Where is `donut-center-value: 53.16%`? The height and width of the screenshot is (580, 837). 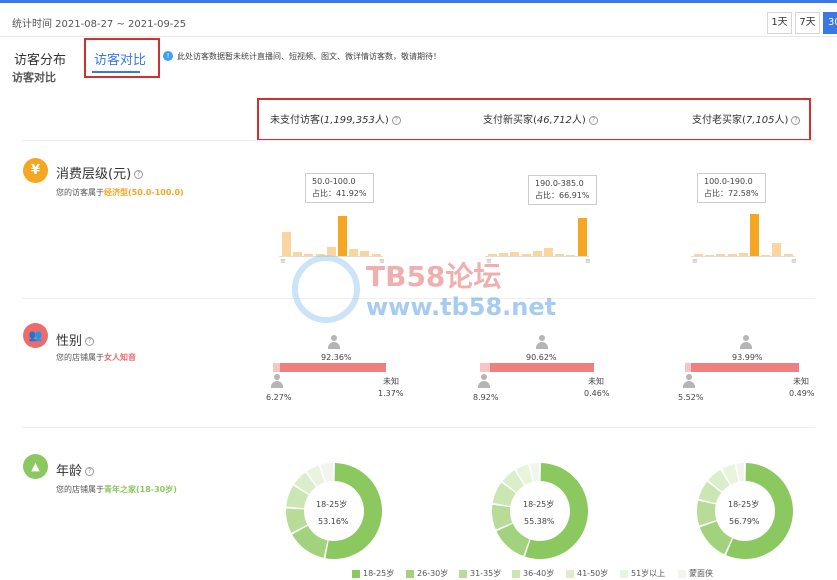
donut-center-value: 53.16% is located at coordinates (333, 521).